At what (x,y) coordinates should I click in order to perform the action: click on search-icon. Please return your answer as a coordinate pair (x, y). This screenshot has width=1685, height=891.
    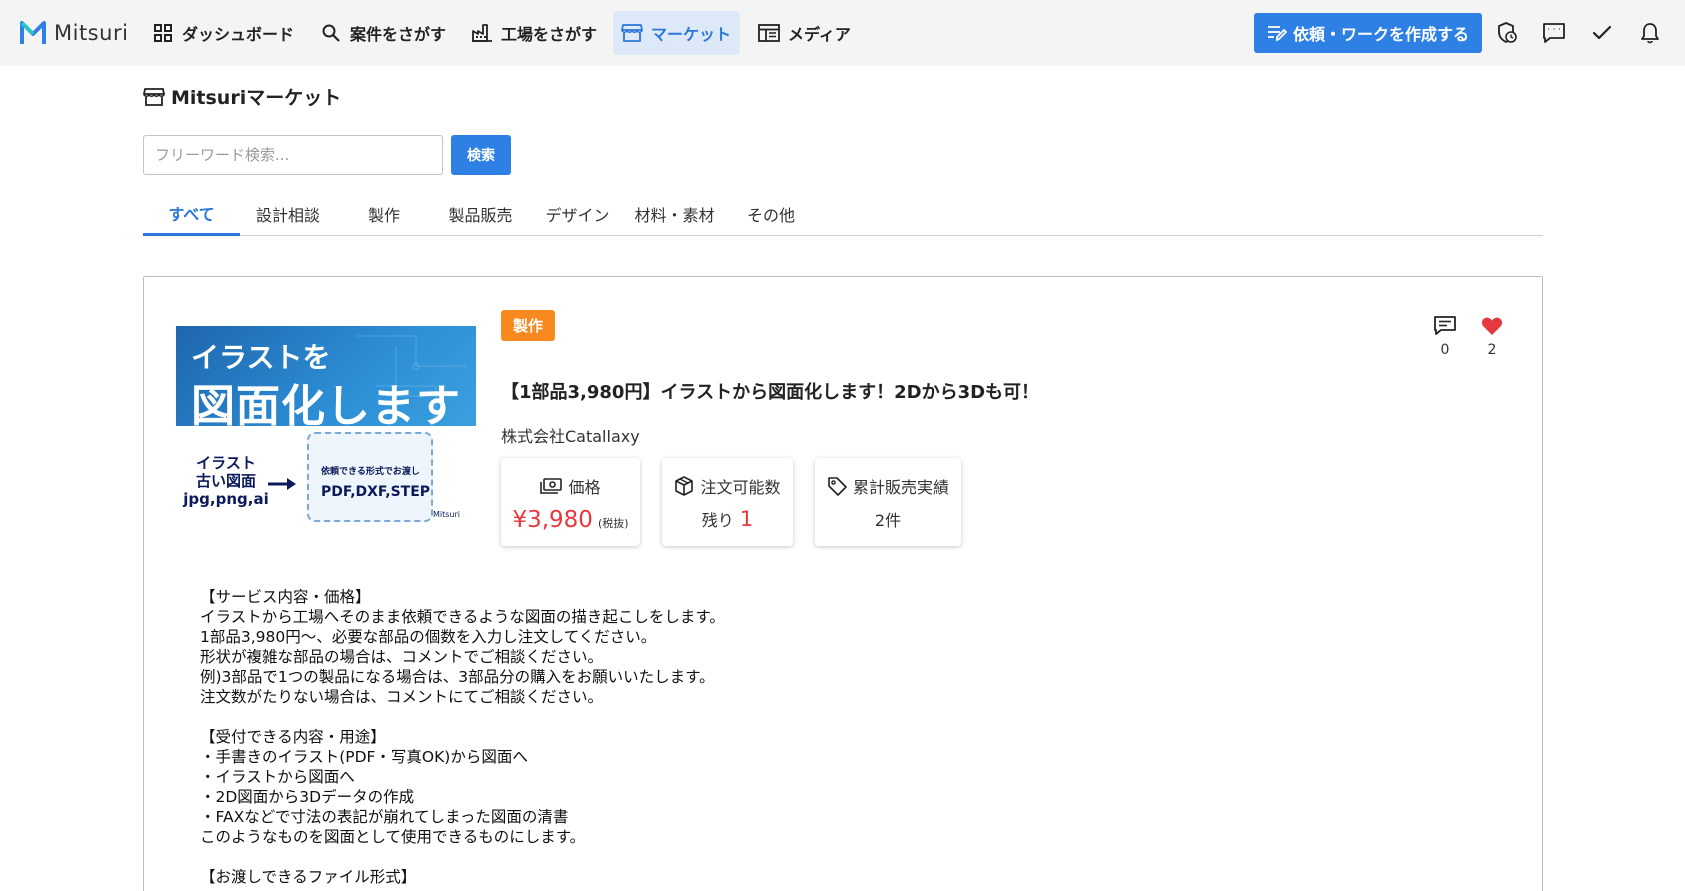
    Looking at the image, I should click on (331, 33).